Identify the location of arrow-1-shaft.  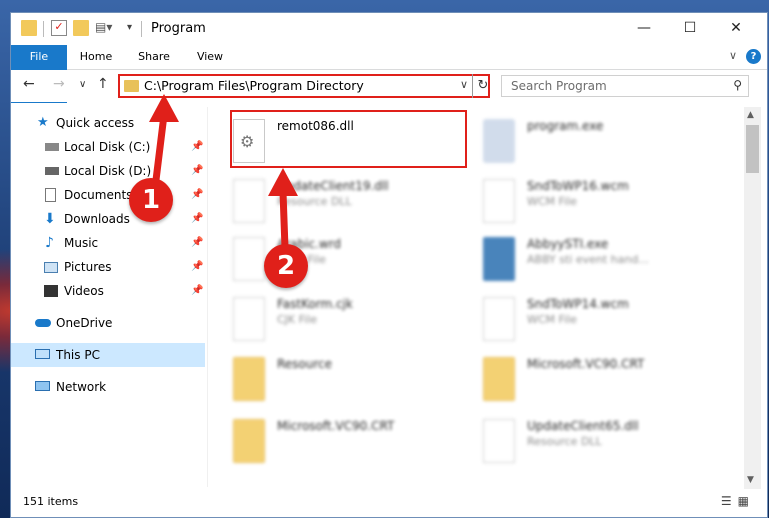
(160, 147).